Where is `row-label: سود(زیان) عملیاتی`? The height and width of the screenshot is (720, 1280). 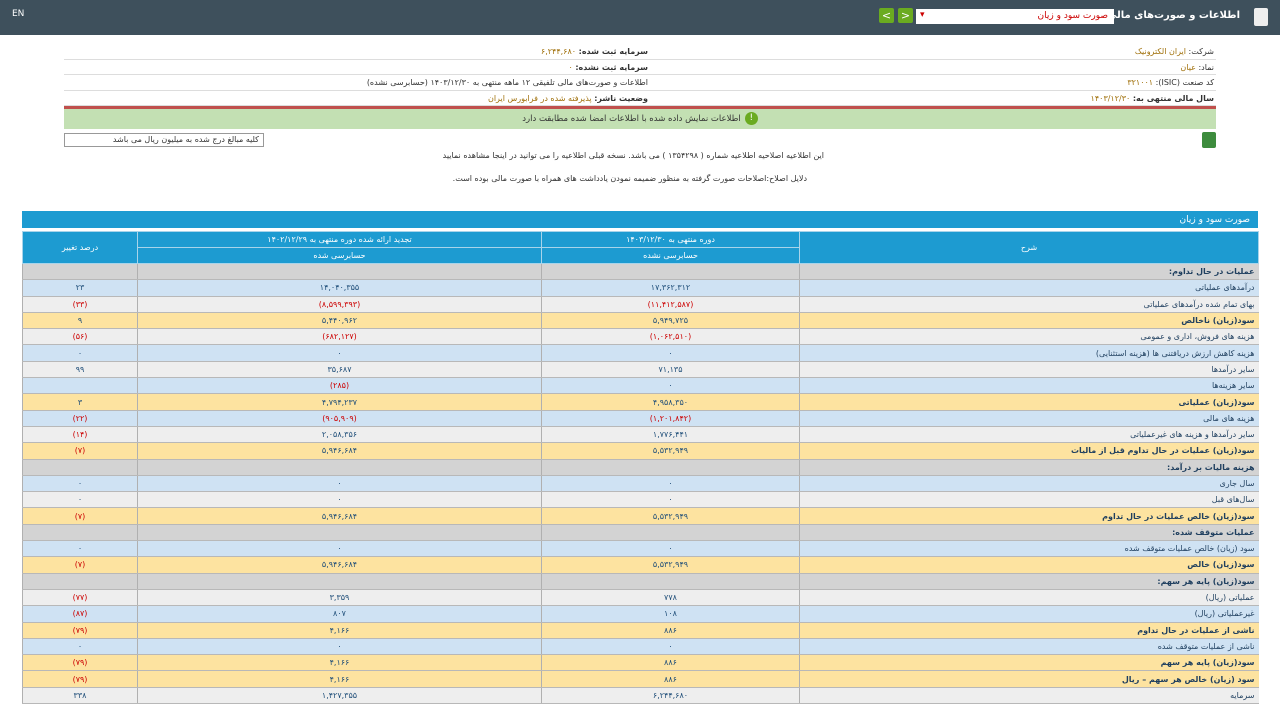 row-label: سود(زیان) عملیاتی is located at coordinates (1029, 402).